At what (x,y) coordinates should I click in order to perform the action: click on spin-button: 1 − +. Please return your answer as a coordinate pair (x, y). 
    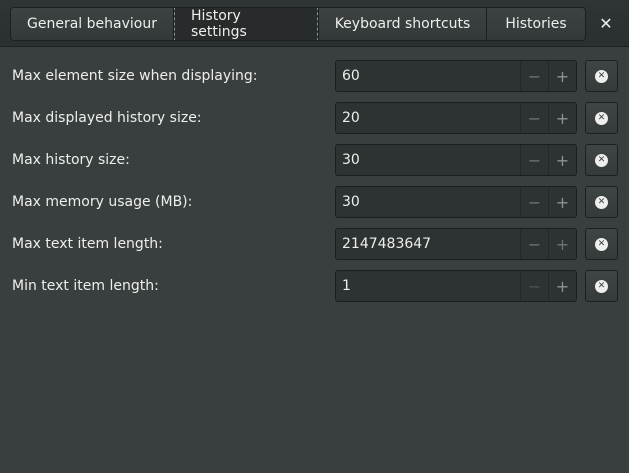
    Looking at the image, I should click on (456, 286).